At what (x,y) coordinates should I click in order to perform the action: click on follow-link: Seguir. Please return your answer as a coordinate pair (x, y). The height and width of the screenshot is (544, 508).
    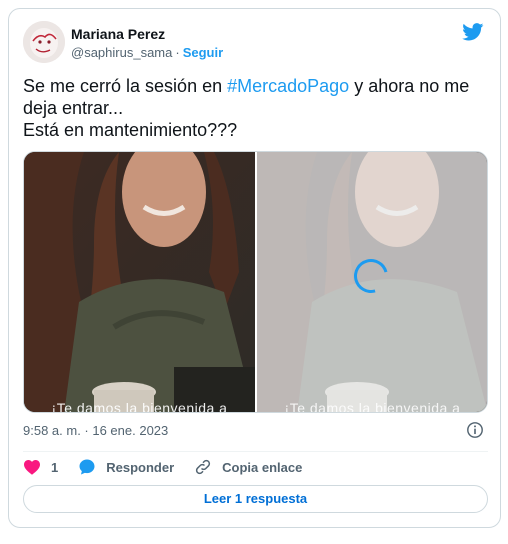
    Looking at the image, I should click on (203, 52).